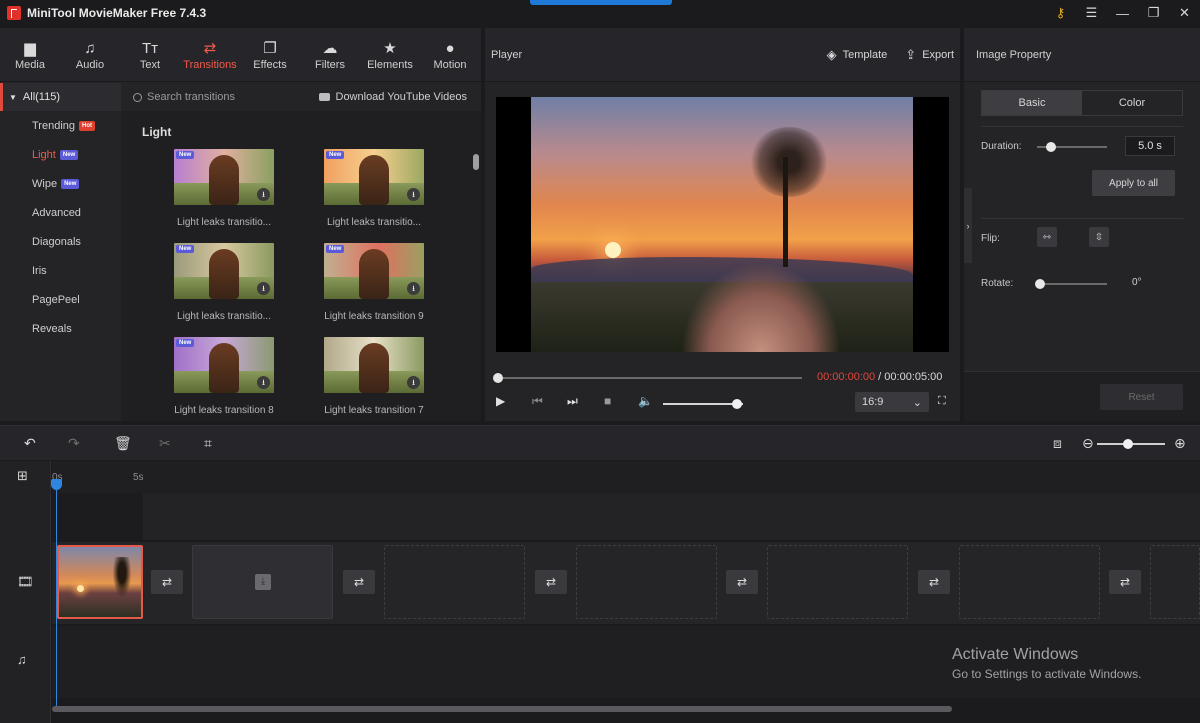  Describe the element at coordinates (892, 402) in the screenshot. I see `aspect-ratio-select: 16:9 ⌄` at that location.